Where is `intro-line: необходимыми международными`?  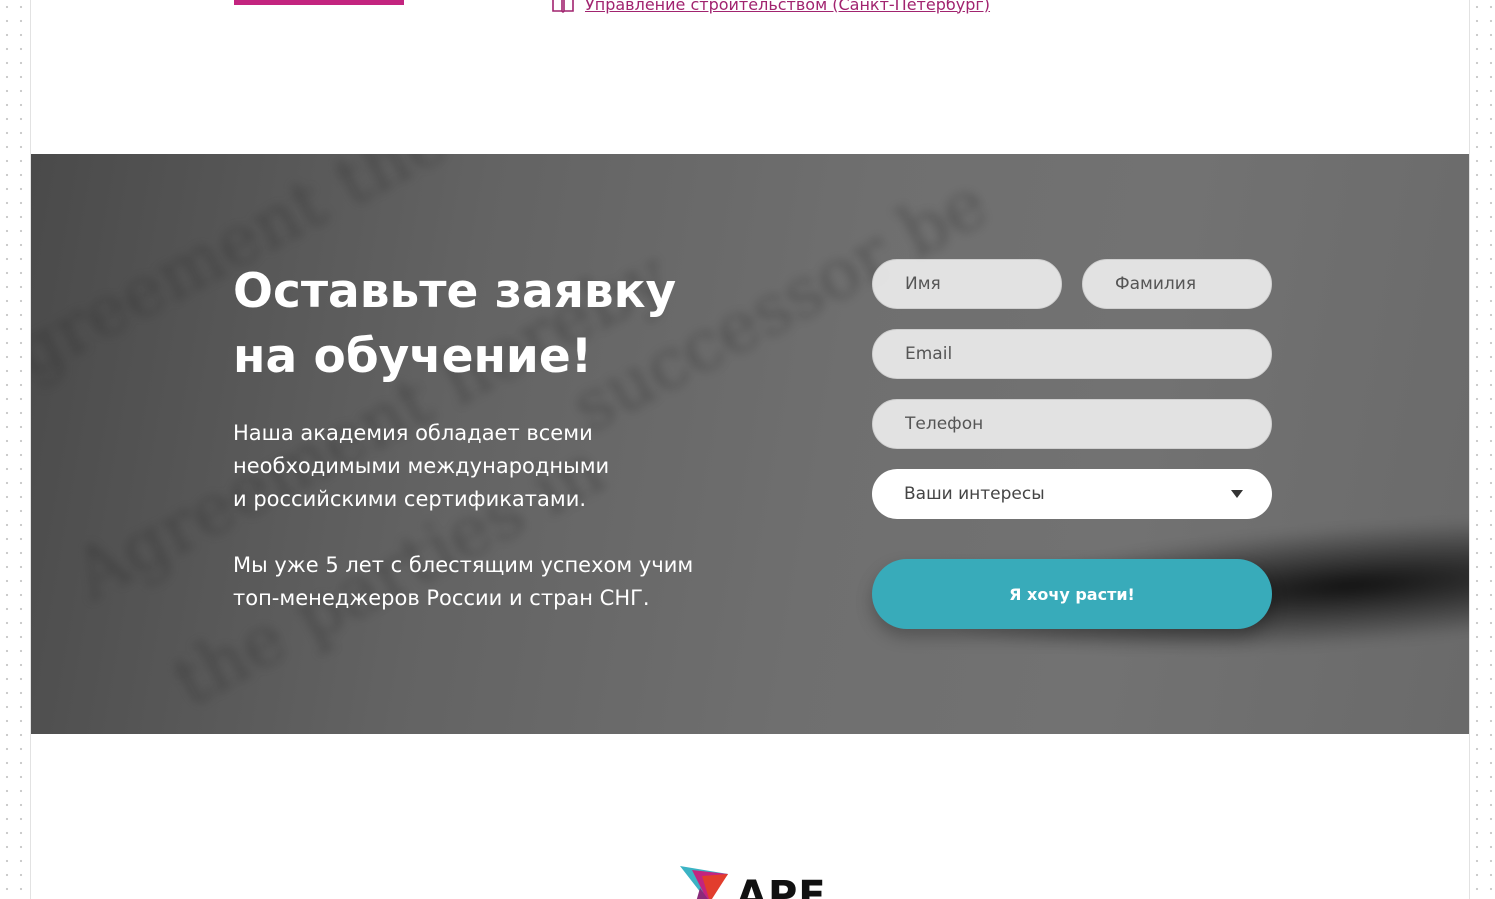 intro-line: необходимыми международными is located at coordinates (421, 466).